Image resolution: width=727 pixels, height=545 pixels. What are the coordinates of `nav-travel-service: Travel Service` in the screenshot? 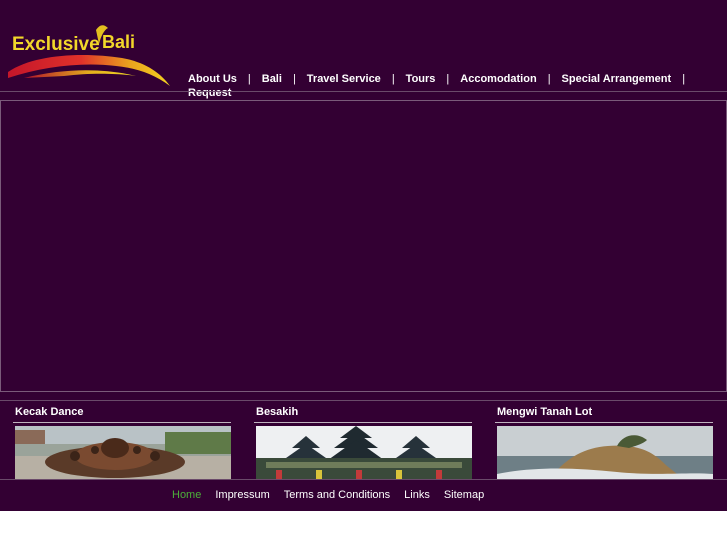 It's located at (344, 79).